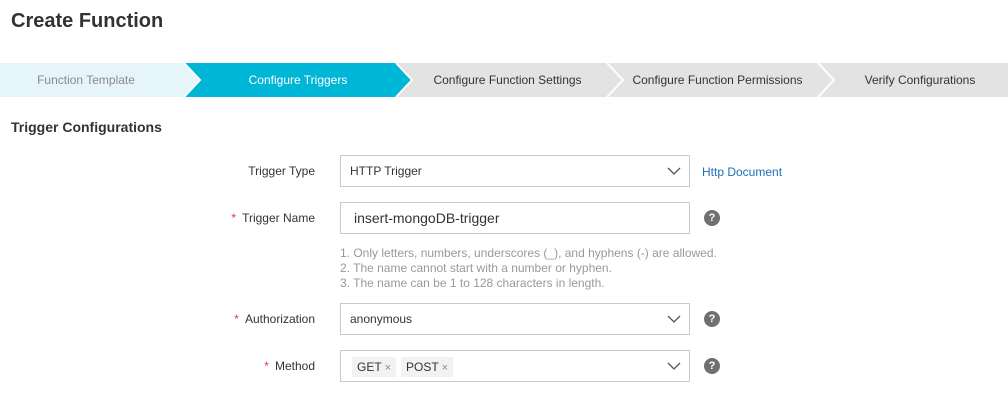 The image size is (1008, 393). What do you see at coordinates (515, 319) in the screenshot?
I see `authorization-select: anonymous` at bounding box center [515, 319].